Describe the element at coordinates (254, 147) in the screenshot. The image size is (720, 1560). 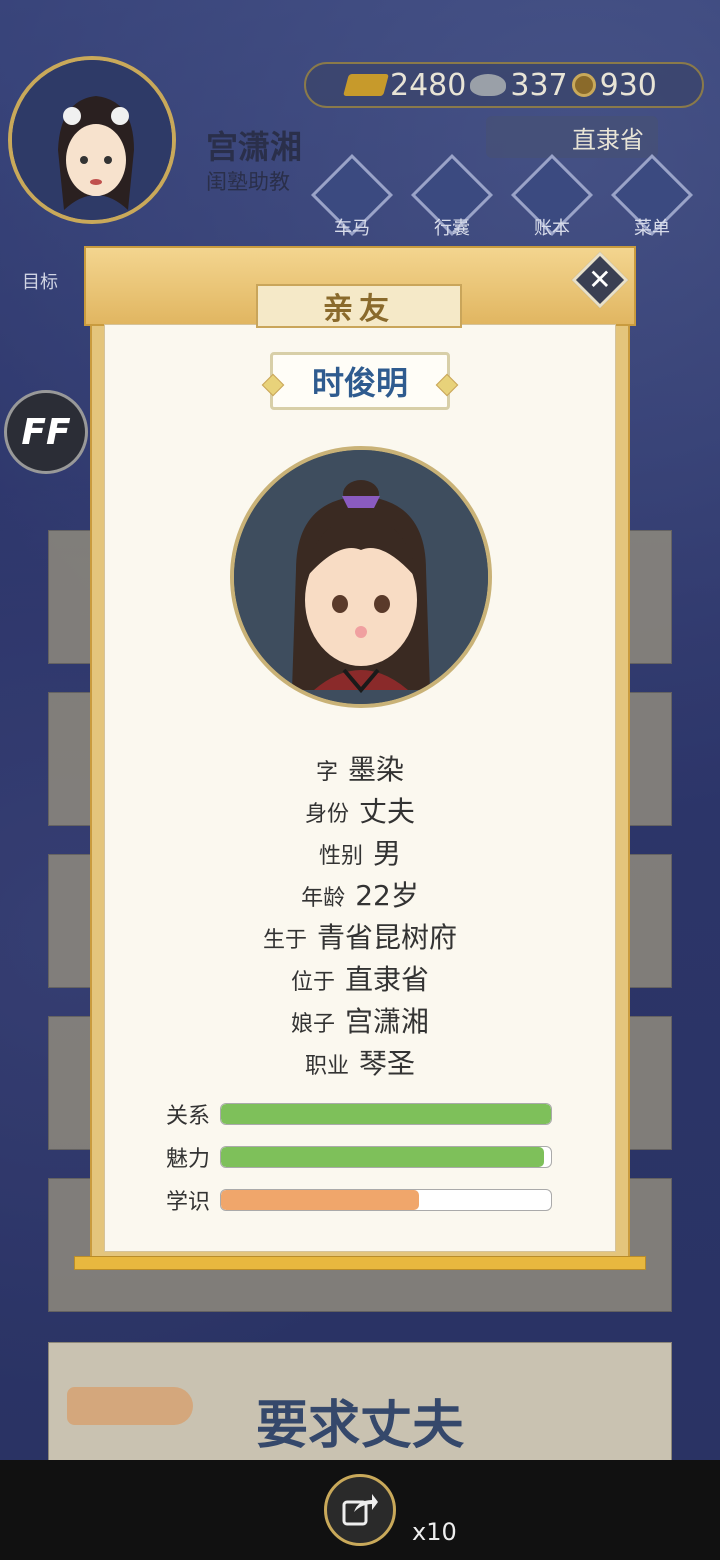
I see `player-name: 宫潇湘` at that location.